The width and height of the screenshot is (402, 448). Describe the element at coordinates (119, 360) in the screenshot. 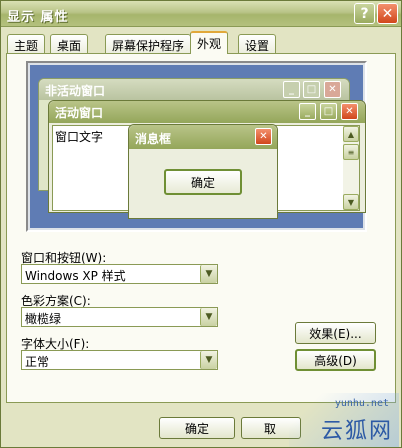

I see `font-size-select: 正常 ▼` at that location.